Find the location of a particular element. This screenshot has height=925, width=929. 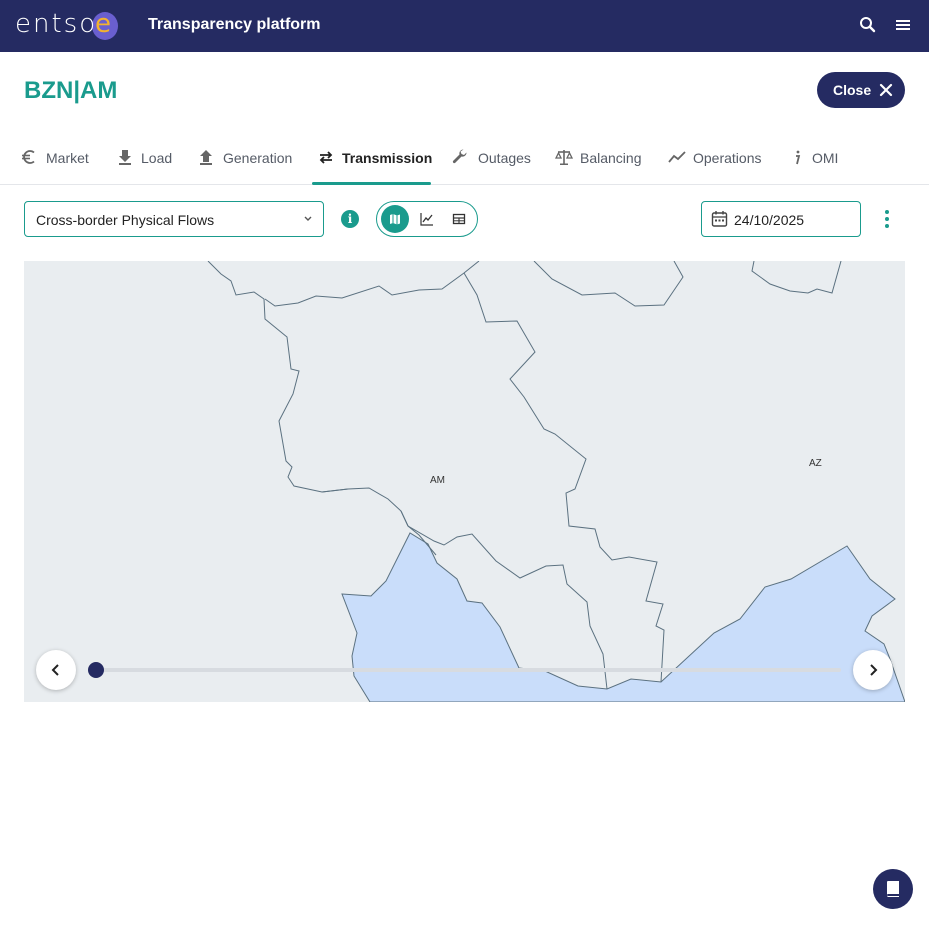

tab-omi: OMI is located at coordinates (814, 157).